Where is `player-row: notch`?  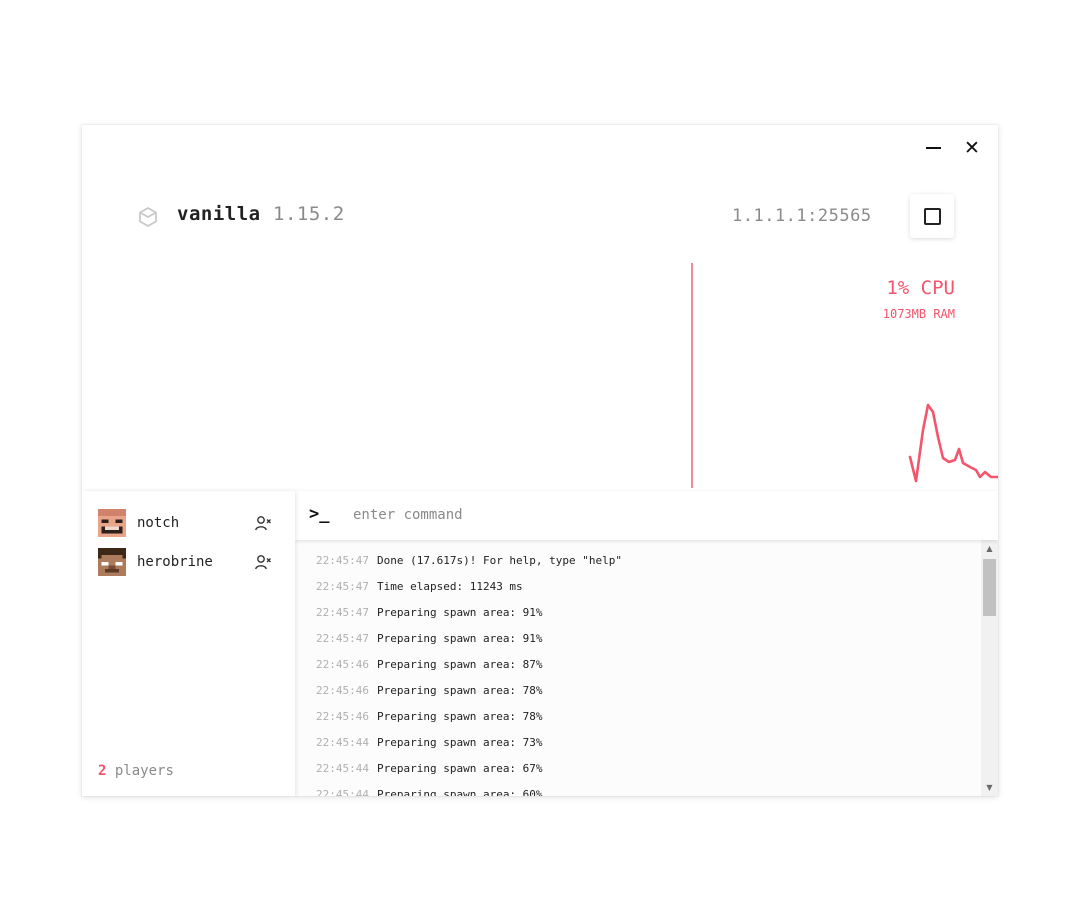
player-row: notch is located at coordinates (188, 523).